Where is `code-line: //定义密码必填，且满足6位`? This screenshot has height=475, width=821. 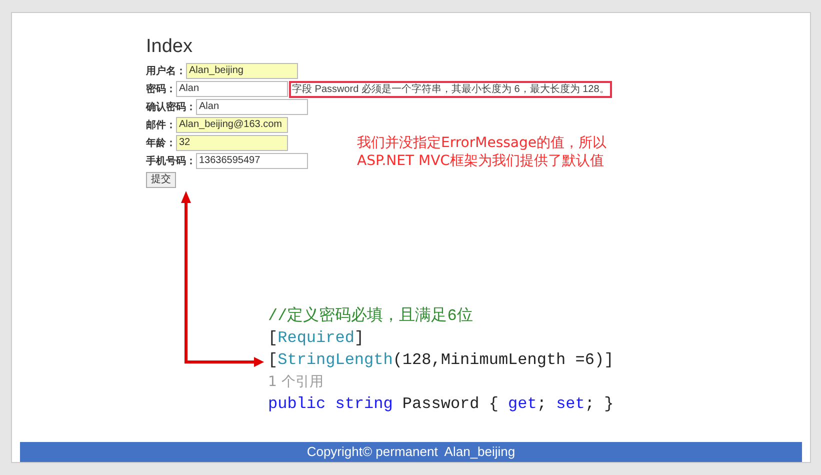
code-line: //定义密码必填，且满足6位 is located at coordinates (370, 316).